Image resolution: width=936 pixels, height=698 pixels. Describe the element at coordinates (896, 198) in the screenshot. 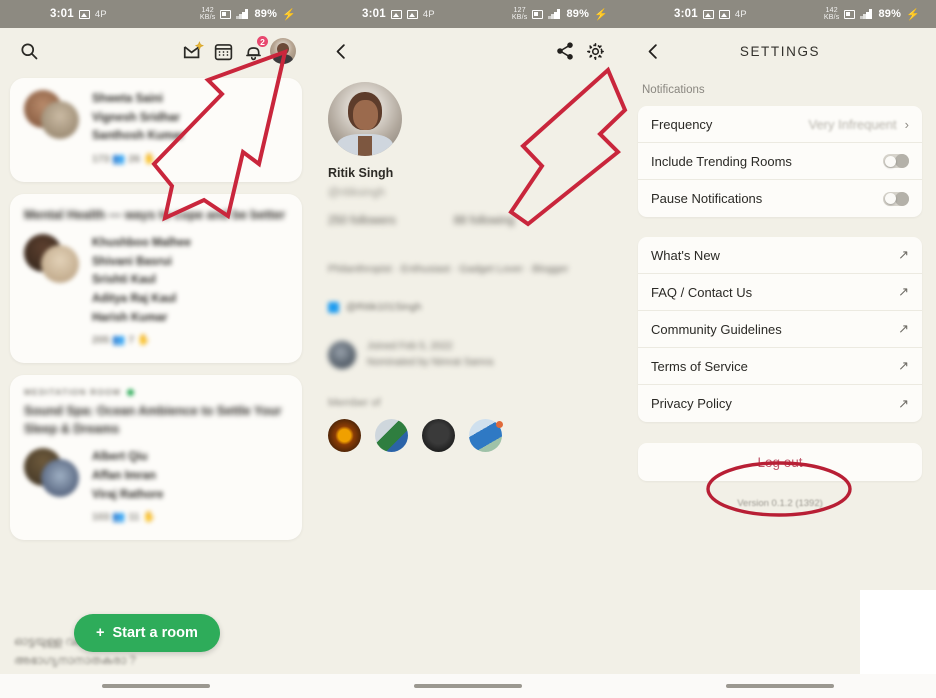

I see `toggle-pause-notifications` at that location.